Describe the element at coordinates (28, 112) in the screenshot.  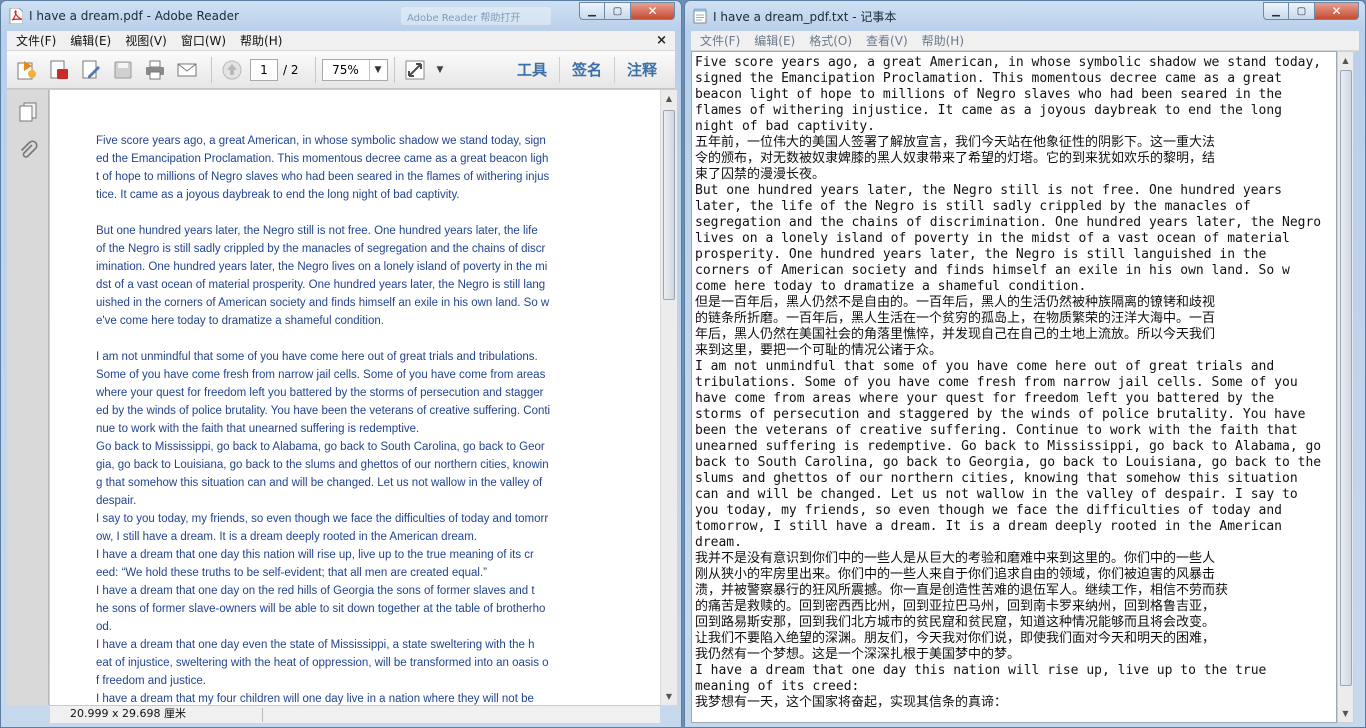
I see `page-thumbnails-icon` at that location.